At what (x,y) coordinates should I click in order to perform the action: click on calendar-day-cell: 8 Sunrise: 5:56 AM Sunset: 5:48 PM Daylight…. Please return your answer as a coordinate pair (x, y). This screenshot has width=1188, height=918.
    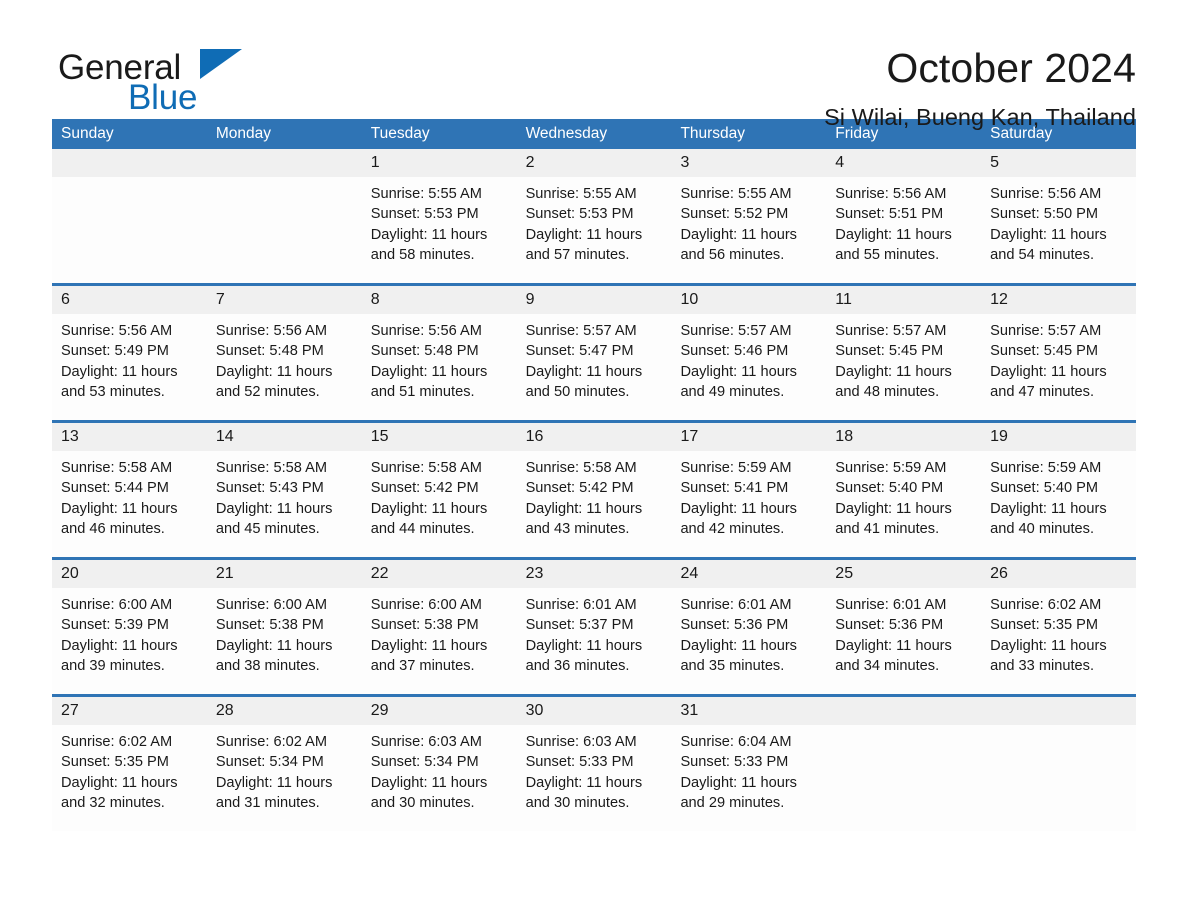
    Looking at the image, I should click on (439, 353).